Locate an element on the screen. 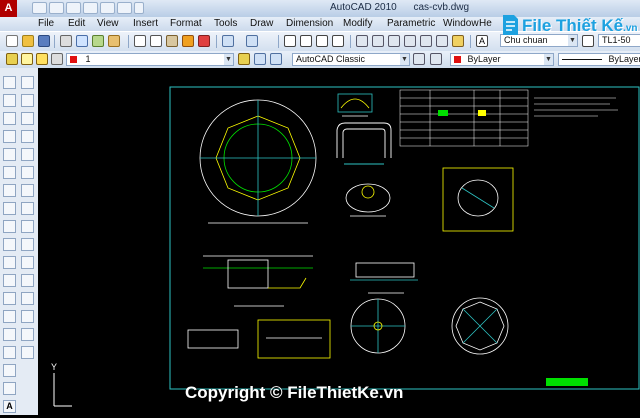  text-style-icon: A is located at coordinates (482, 41).